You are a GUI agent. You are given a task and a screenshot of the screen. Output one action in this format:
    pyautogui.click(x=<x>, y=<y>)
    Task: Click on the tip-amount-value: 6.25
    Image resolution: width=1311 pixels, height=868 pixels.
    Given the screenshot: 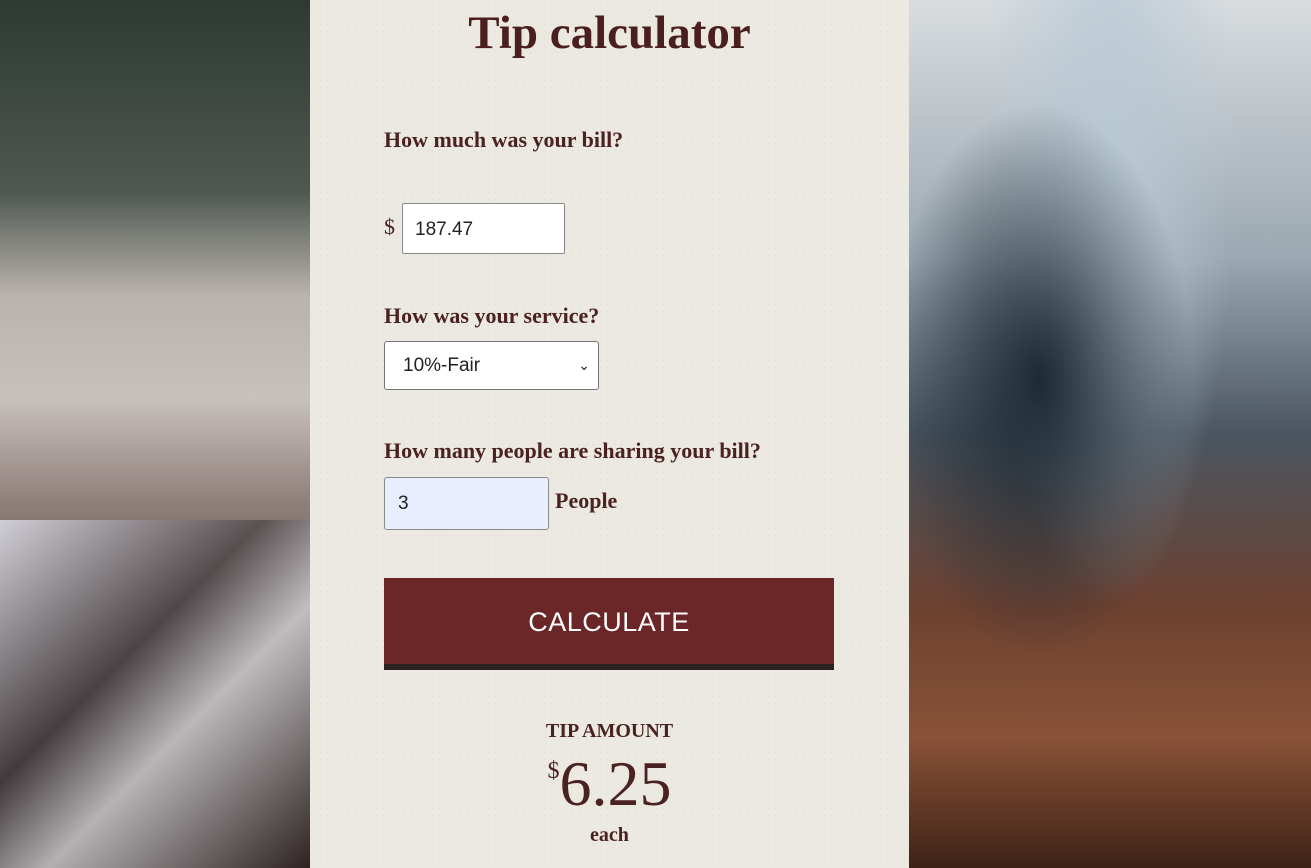 What is the action you would take?
    pyautogui.click(x=615, y=783)
    